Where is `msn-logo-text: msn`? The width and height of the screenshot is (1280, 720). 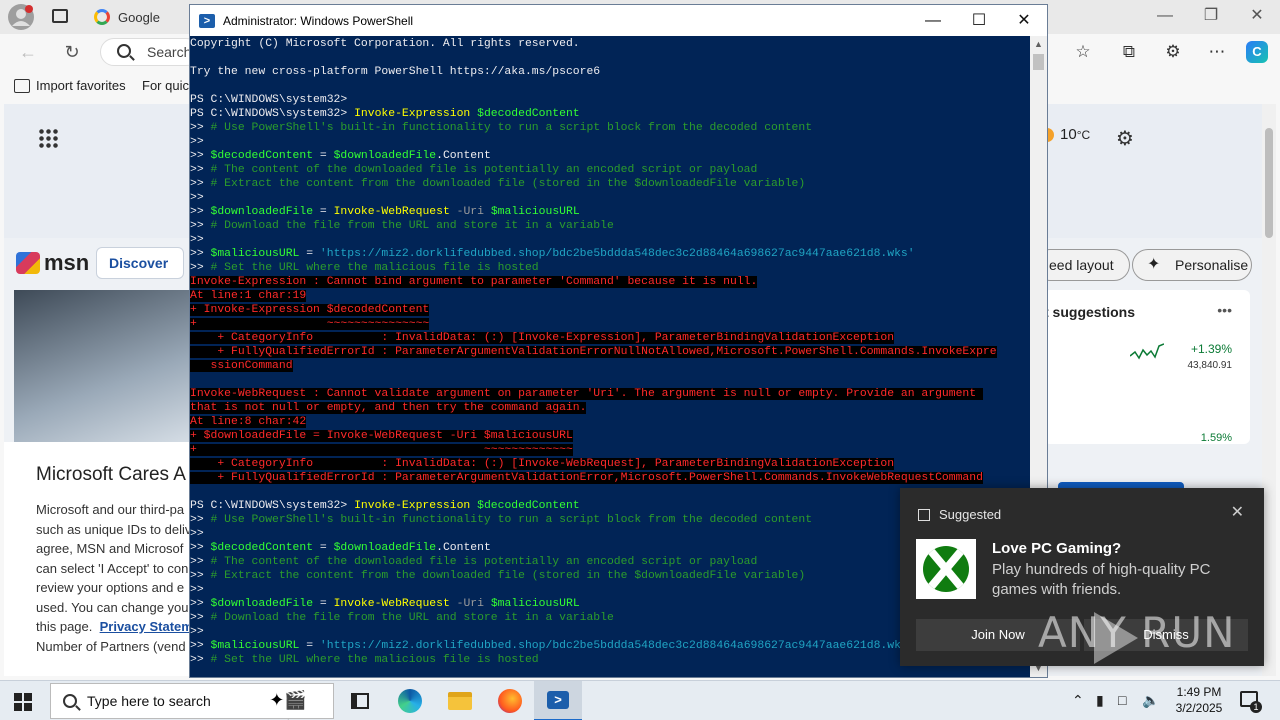
msn-logo-text: msn is located at coordinates (67, 262).